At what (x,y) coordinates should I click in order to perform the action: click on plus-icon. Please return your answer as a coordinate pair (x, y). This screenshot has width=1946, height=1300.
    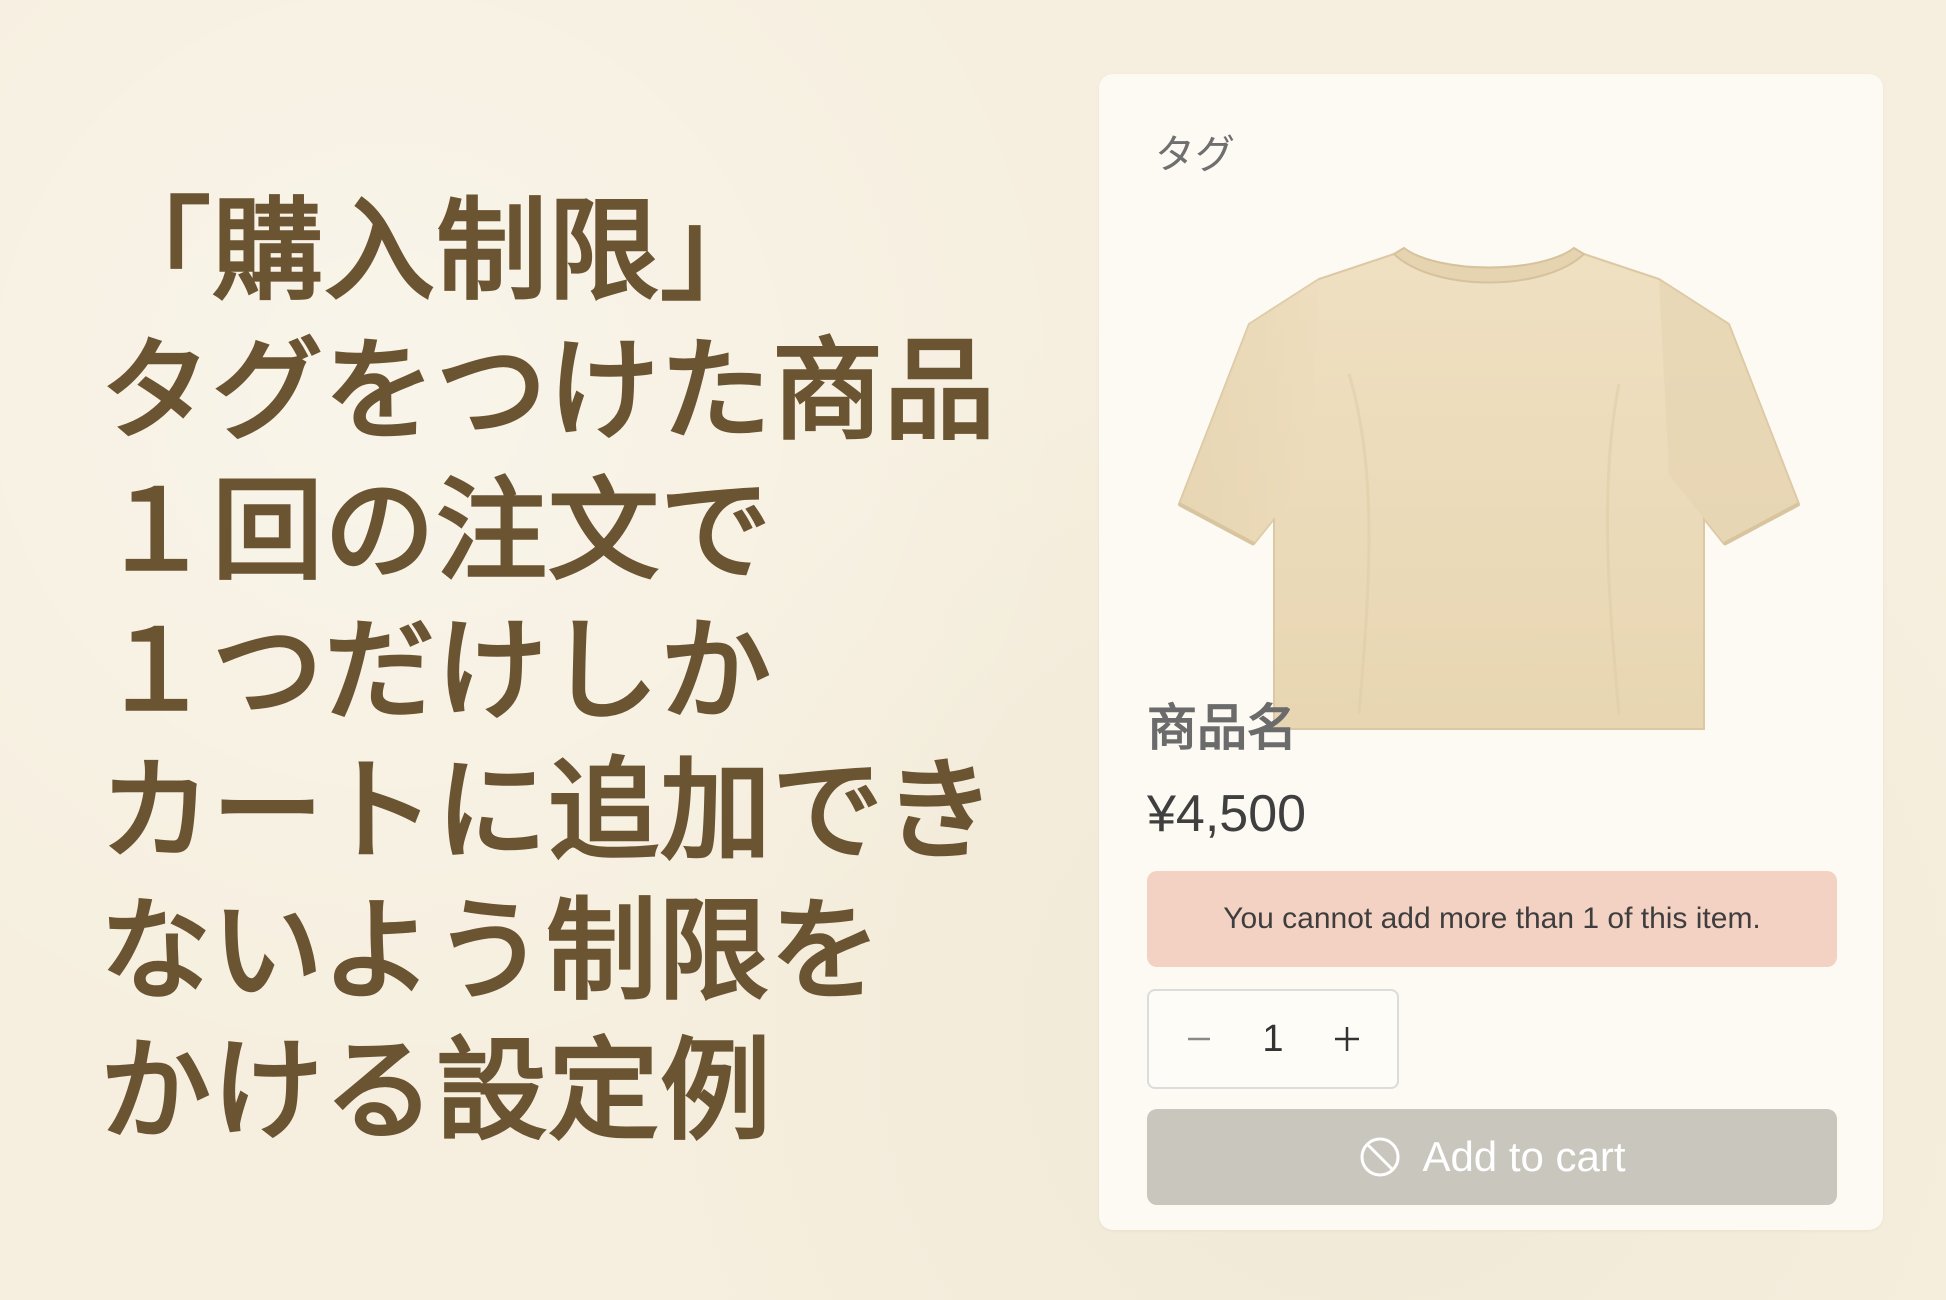
    Looking at the image, I should click on (1346, 1039).